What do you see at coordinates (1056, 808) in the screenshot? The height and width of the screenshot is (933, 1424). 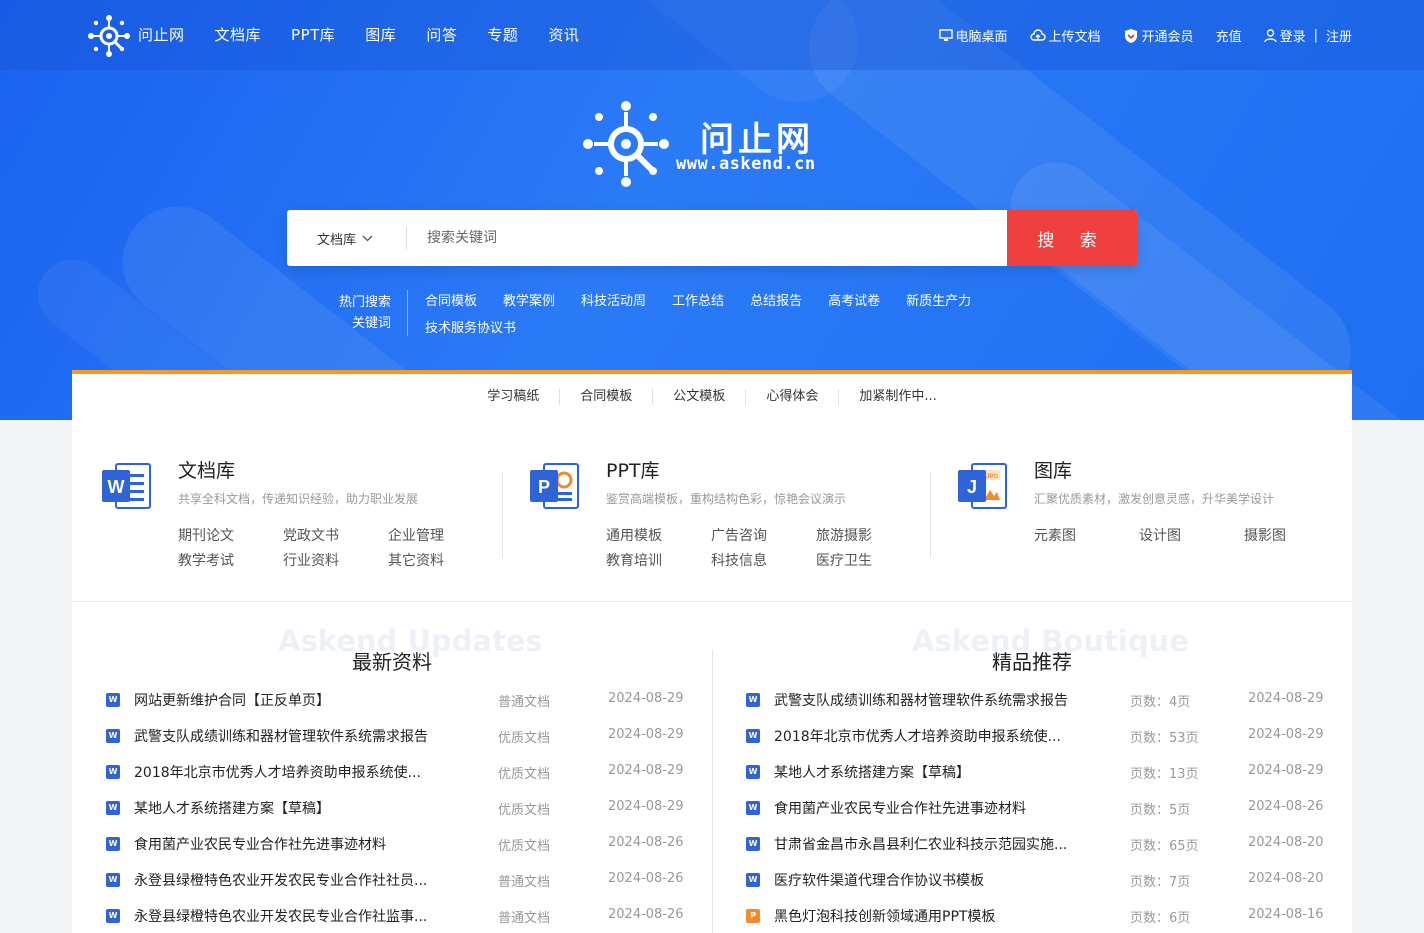 I see `list-item: W 食用菌产业农民专业合作社先进事迹材料 页数：5页 2024-08-26` at bounding box center [1056, 808].